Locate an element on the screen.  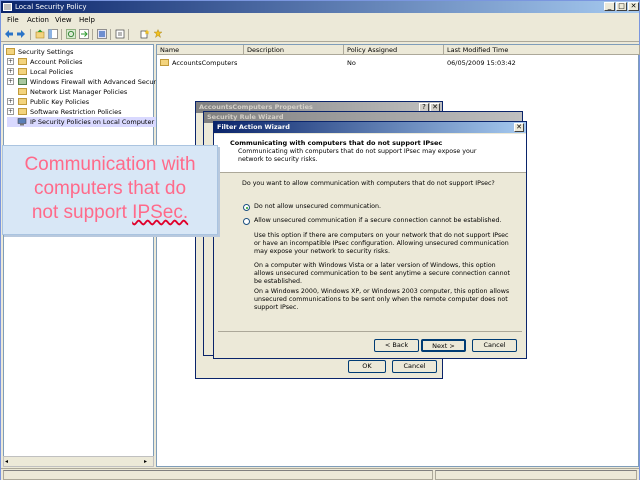
callout-line-3-emphasis: IPSec. is located at coordinates (160, 212).